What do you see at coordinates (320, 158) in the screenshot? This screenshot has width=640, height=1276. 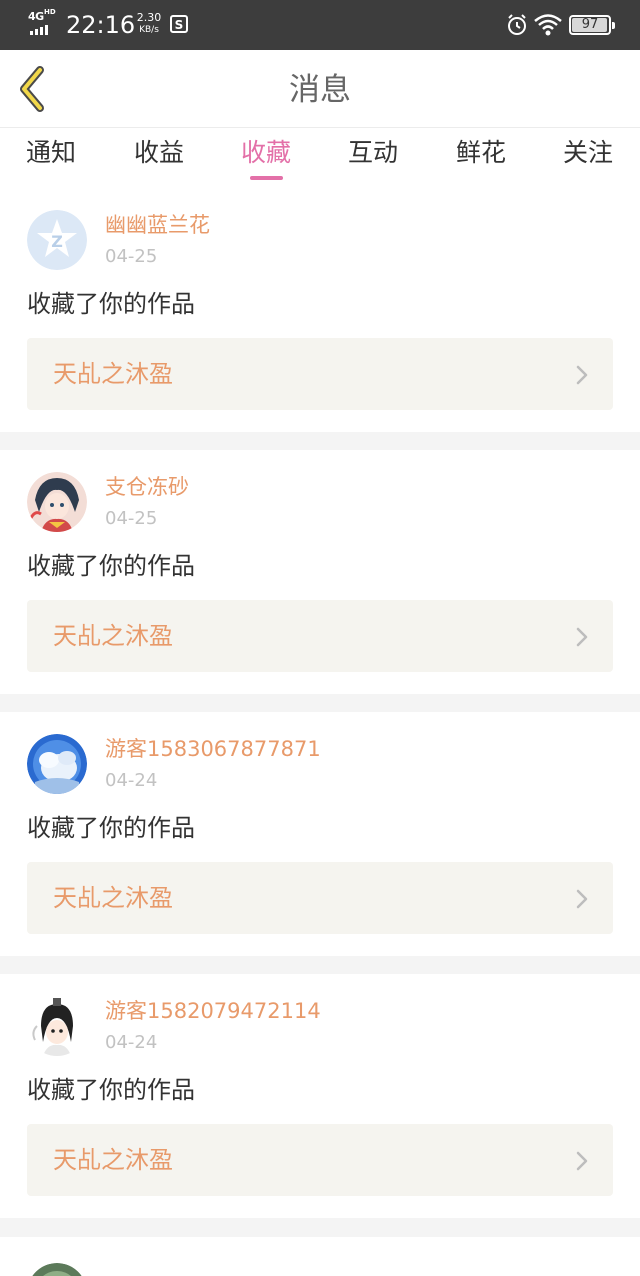 I see `tab-bar: 通知 收益 收藏 互动 鲜花 关注` at bounding box center [320, 158].